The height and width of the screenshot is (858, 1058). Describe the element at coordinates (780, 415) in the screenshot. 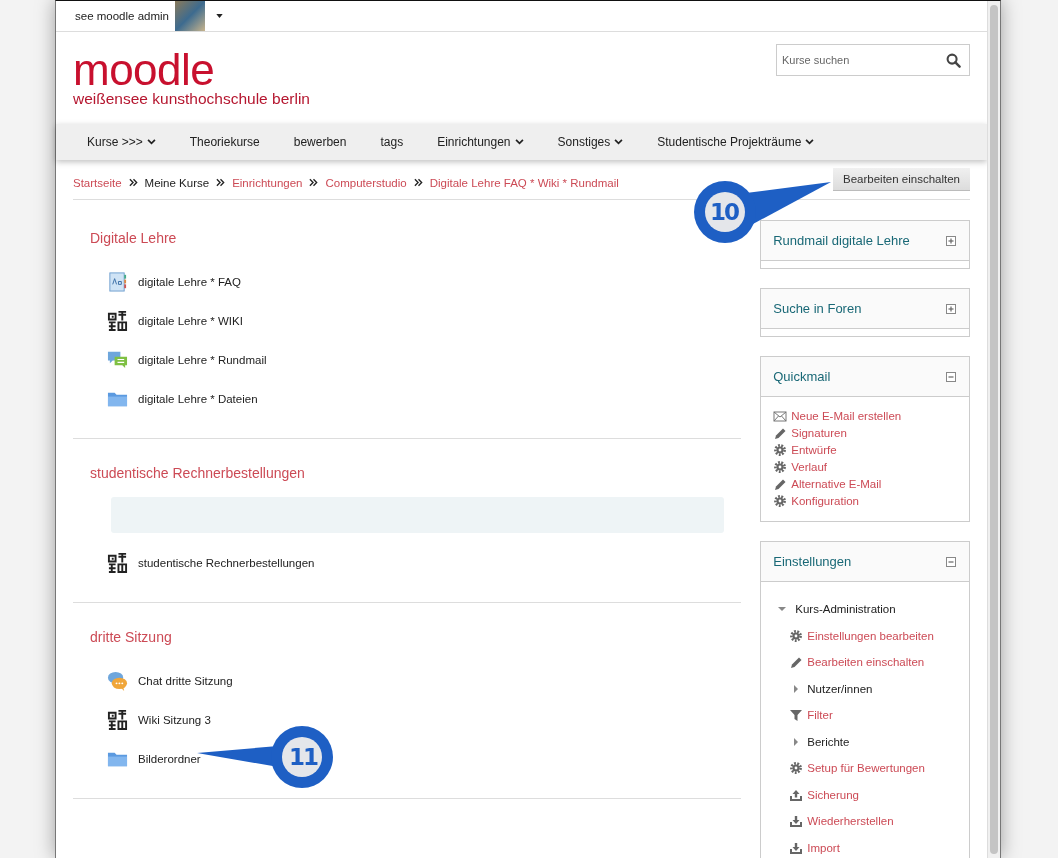

I see `envelope-icon` at that location.